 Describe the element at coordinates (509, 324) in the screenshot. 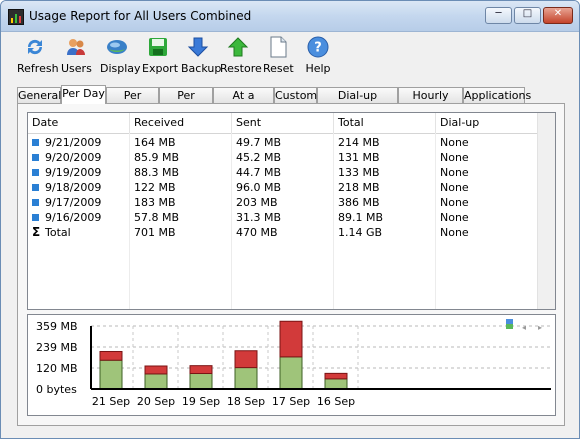

I see `legend-swatch-icon` at that location.